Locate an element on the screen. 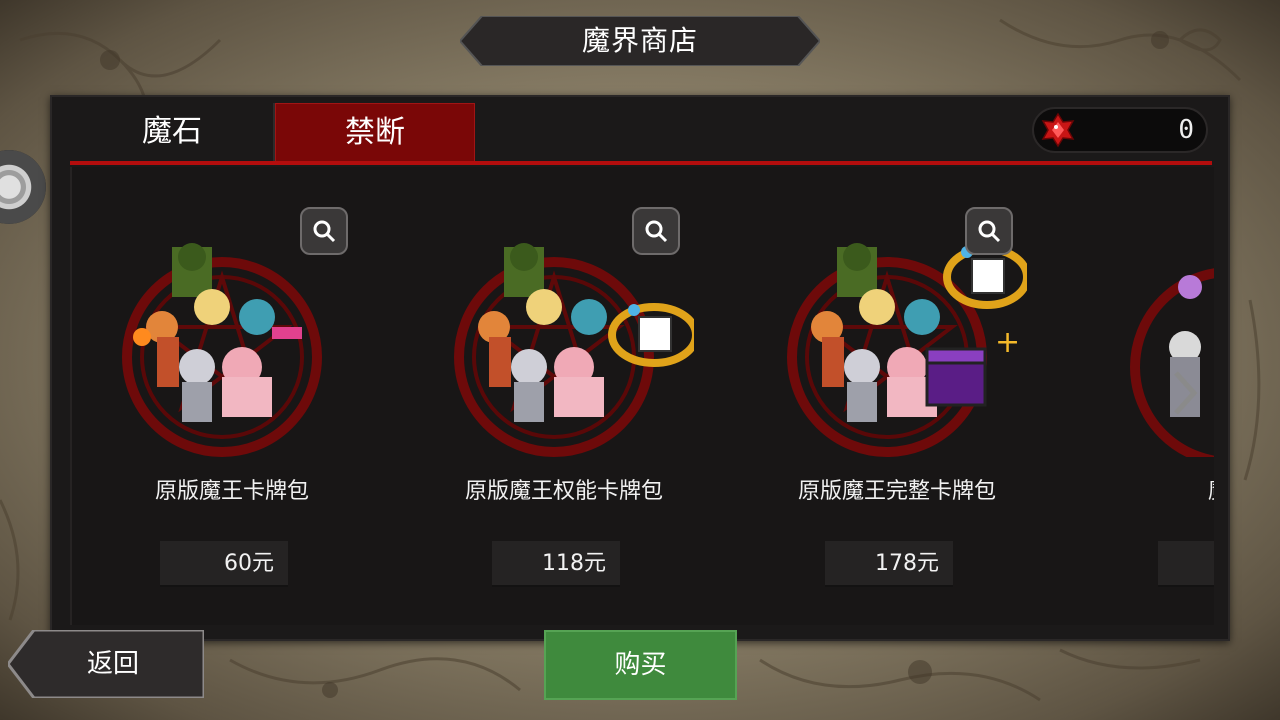 The width and height of the screenshot is (1280, 720). product-card: 原版魔王权能卡牌包 118元 is located at coordinates (564, 396).